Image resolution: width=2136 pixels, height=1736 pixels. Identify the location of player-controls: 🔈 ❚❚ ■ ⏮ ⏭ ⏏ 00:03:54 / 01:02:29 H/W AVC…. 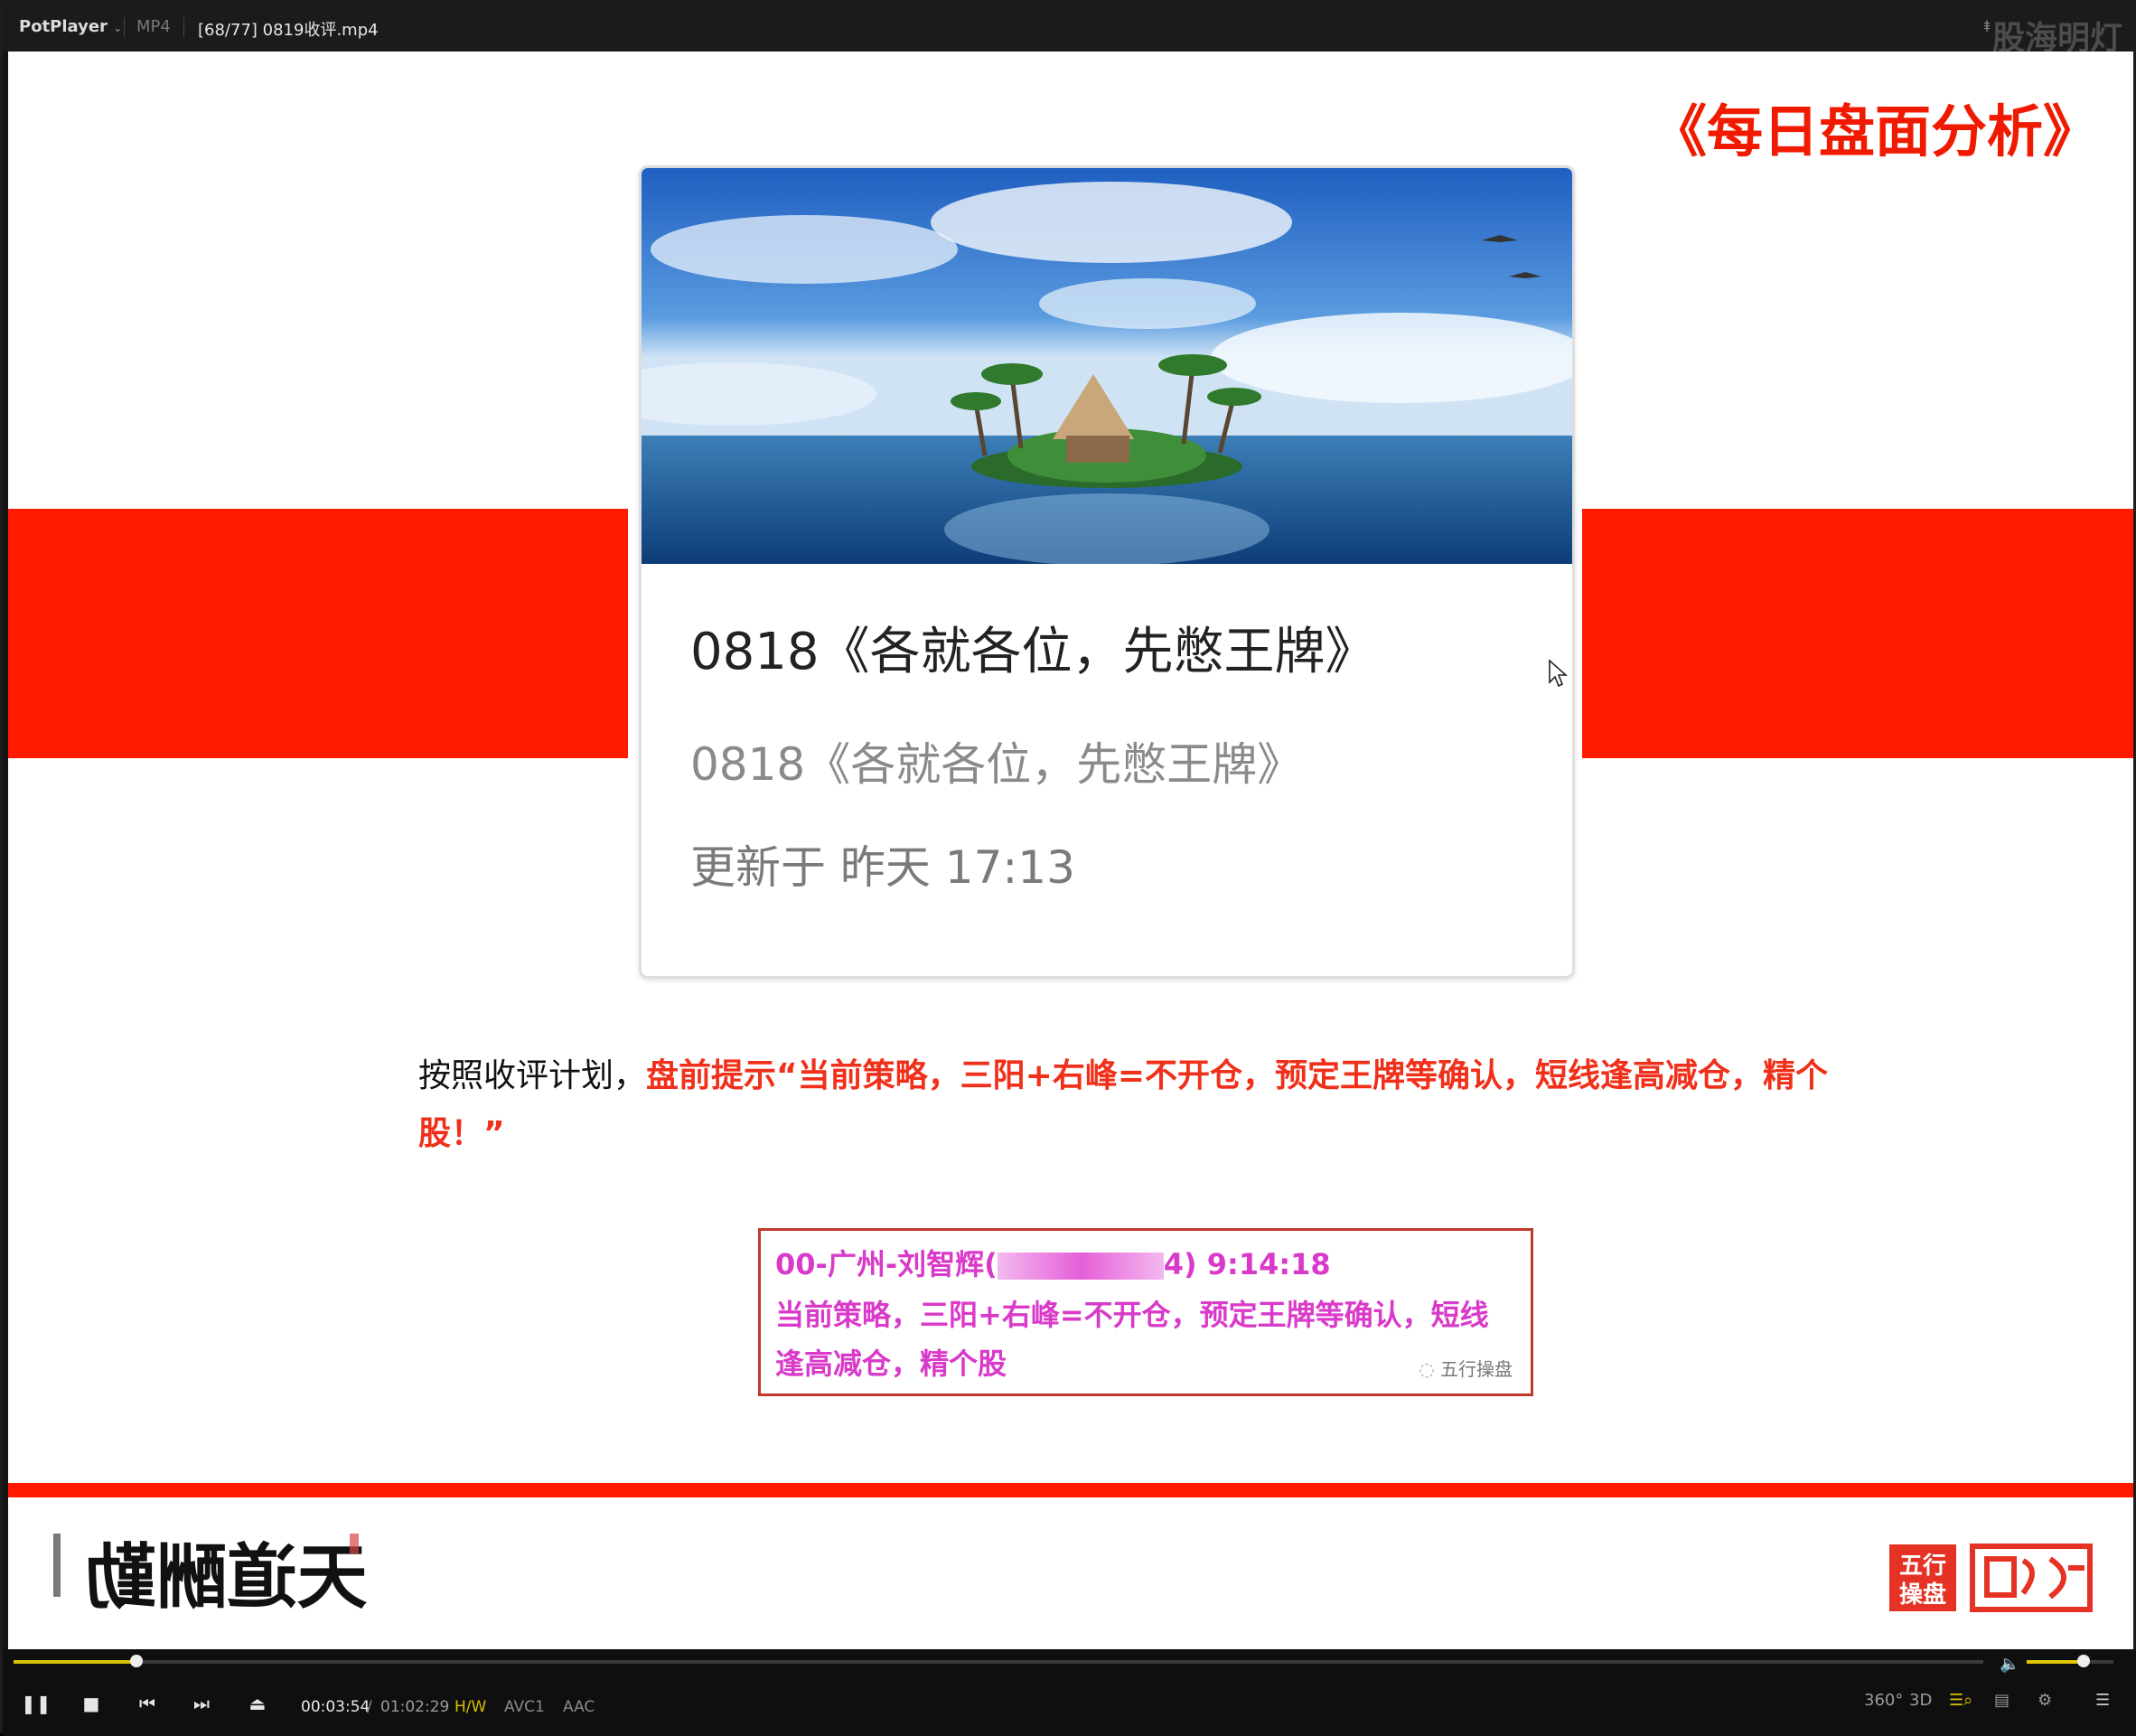
(1069, 1692).